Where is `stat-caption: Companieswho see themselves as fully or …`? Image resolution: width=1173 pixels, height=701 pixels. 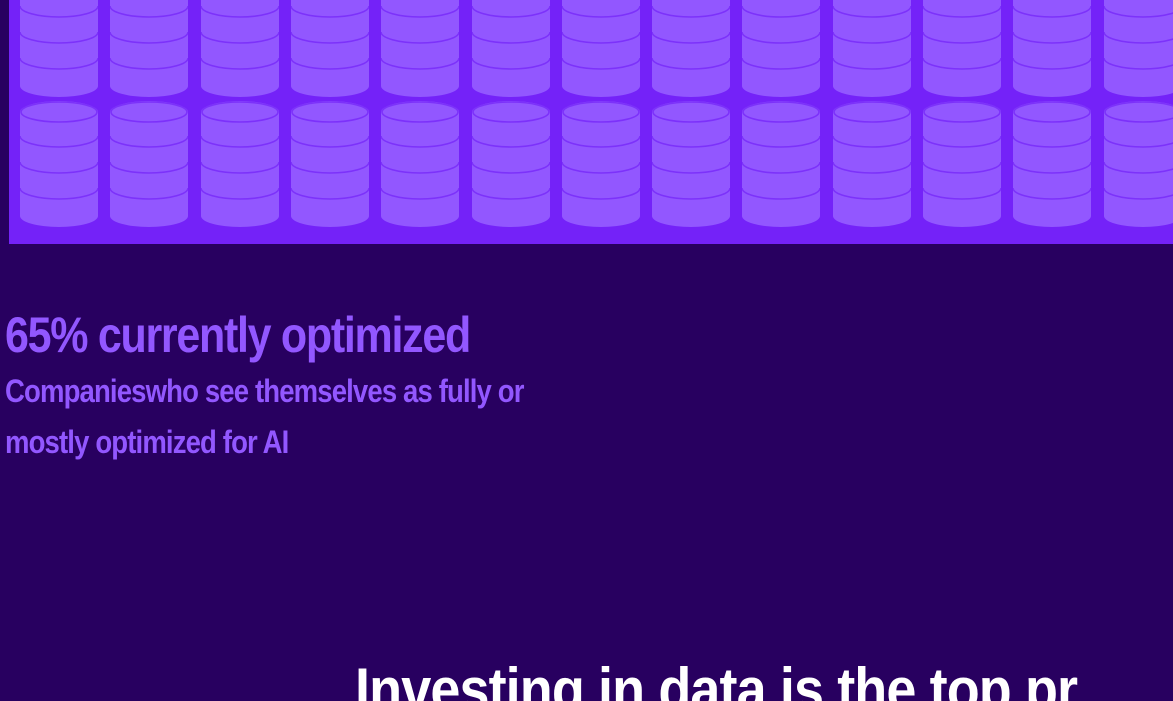 stat-caption: Companieswho see themselves as fully or … is located at coordinates (264, 416).